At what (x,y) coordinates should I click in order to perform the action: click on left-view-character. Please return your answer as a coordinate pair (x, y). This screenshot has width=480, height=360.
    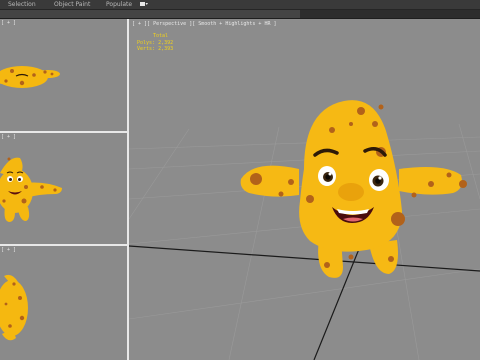
    Looking at the image, I should click on (14, 307).